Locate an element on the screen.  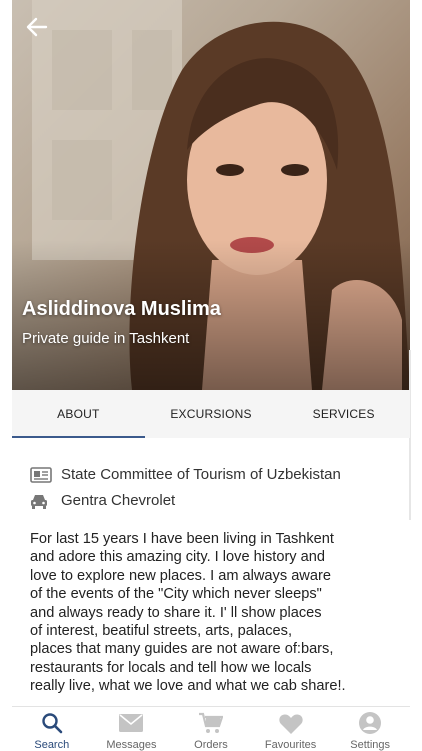
user-icon is located at coordinates (370, 723).